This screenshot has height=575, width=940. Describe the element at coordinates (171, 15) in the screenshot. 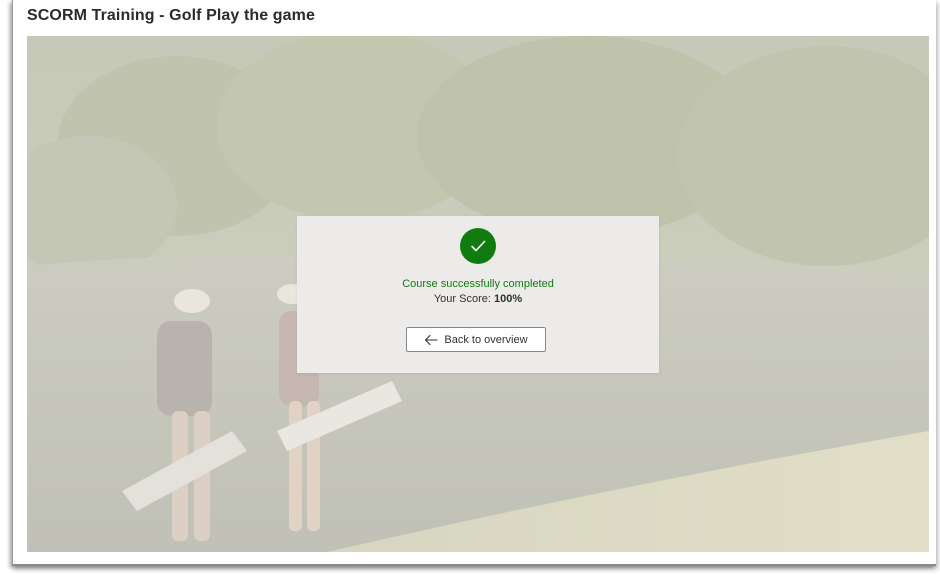

I see `window-title: SCORM Training - Golf Play the game` at that location.